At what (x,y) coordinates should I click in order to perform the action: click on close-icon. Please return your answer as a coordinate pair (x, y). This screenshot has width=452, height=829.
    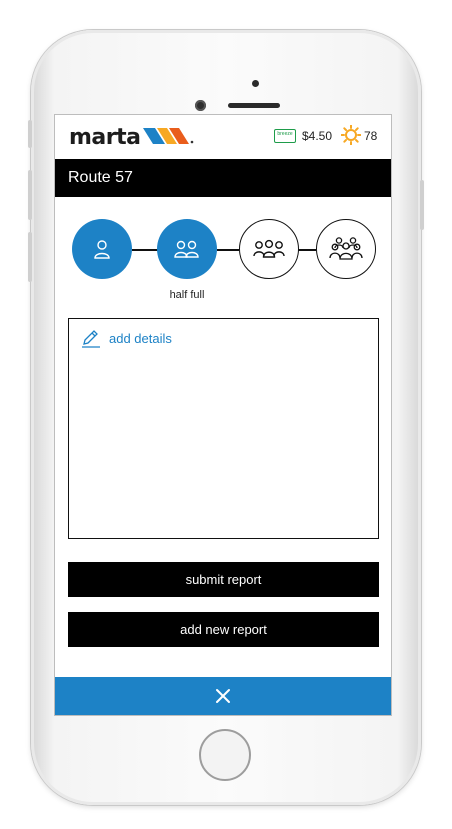
    Looking at the image, I should click on (223, 696).